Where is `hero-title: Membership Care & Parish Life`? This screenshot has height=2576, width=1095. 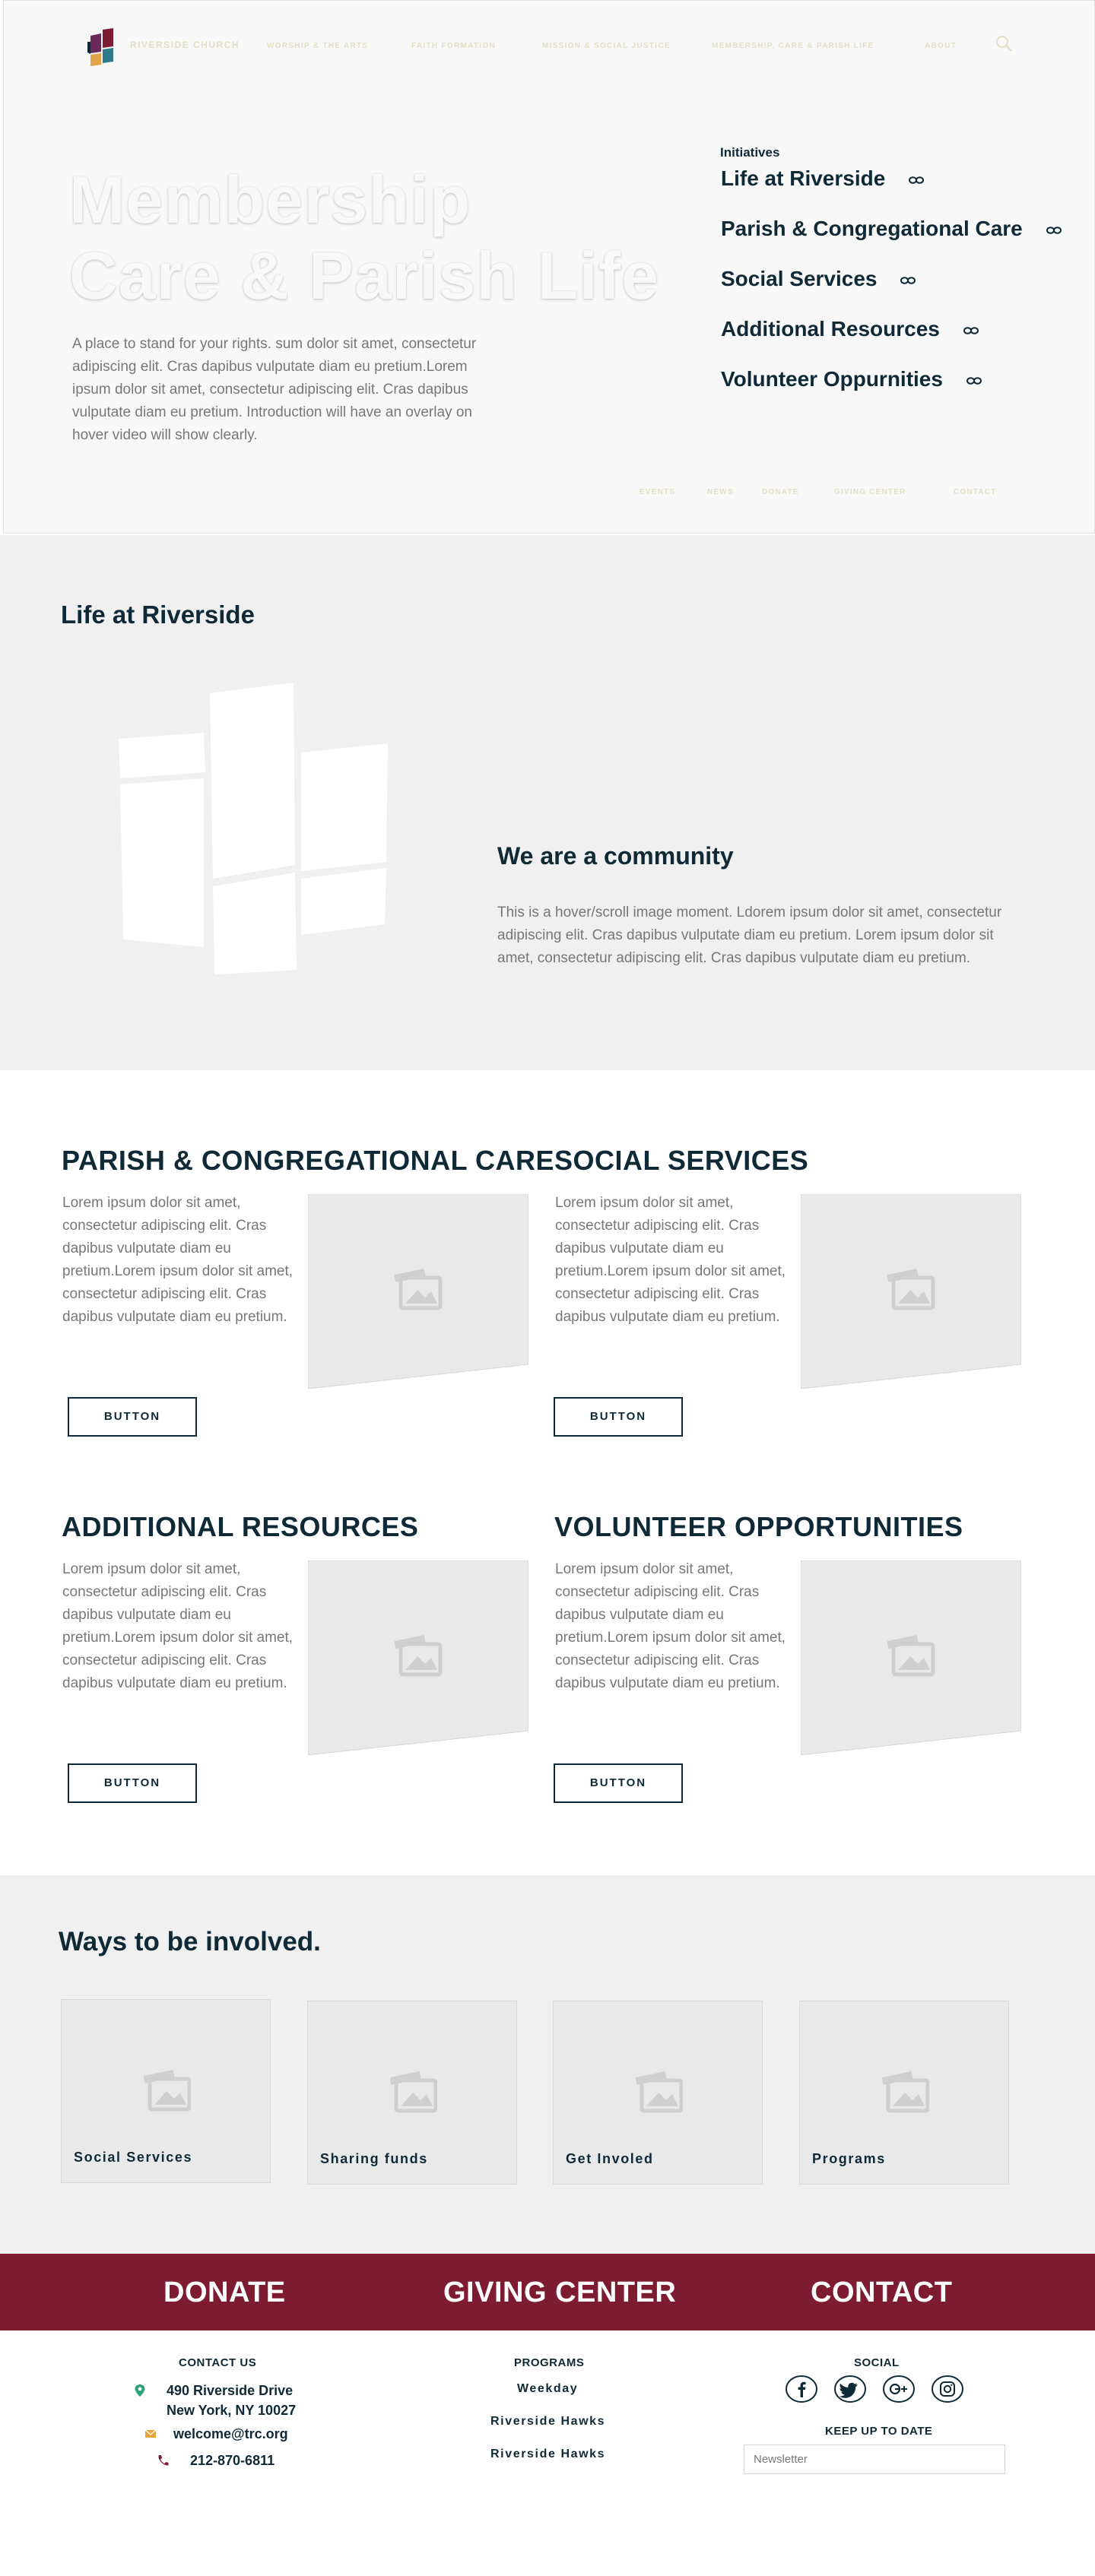 hero-title: Membership Care & Parish Life is located at coordinates (364, 238).